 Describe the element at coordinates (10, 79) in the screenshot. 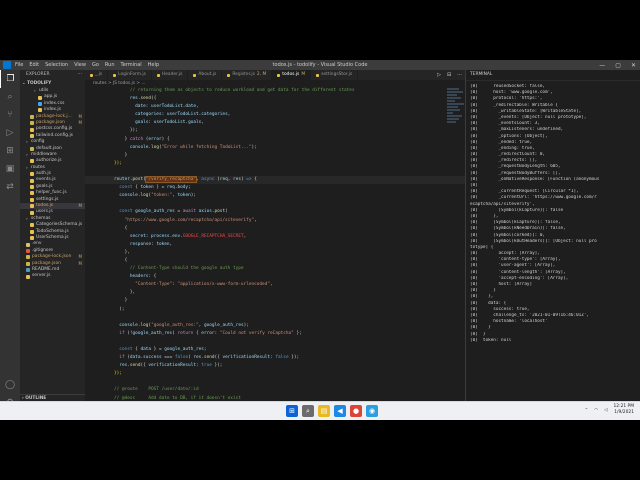

I see `explorer-icon: ❐` at that location.